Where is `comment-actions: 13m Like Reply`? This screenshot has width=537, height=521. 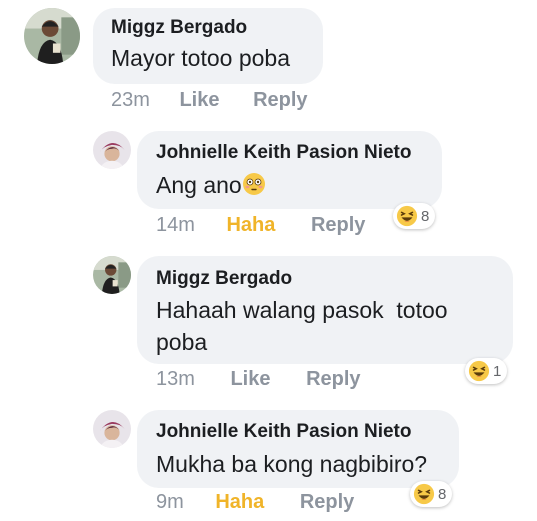
comment-actions: 13m Like Reply is located at coordinates (258, 379).